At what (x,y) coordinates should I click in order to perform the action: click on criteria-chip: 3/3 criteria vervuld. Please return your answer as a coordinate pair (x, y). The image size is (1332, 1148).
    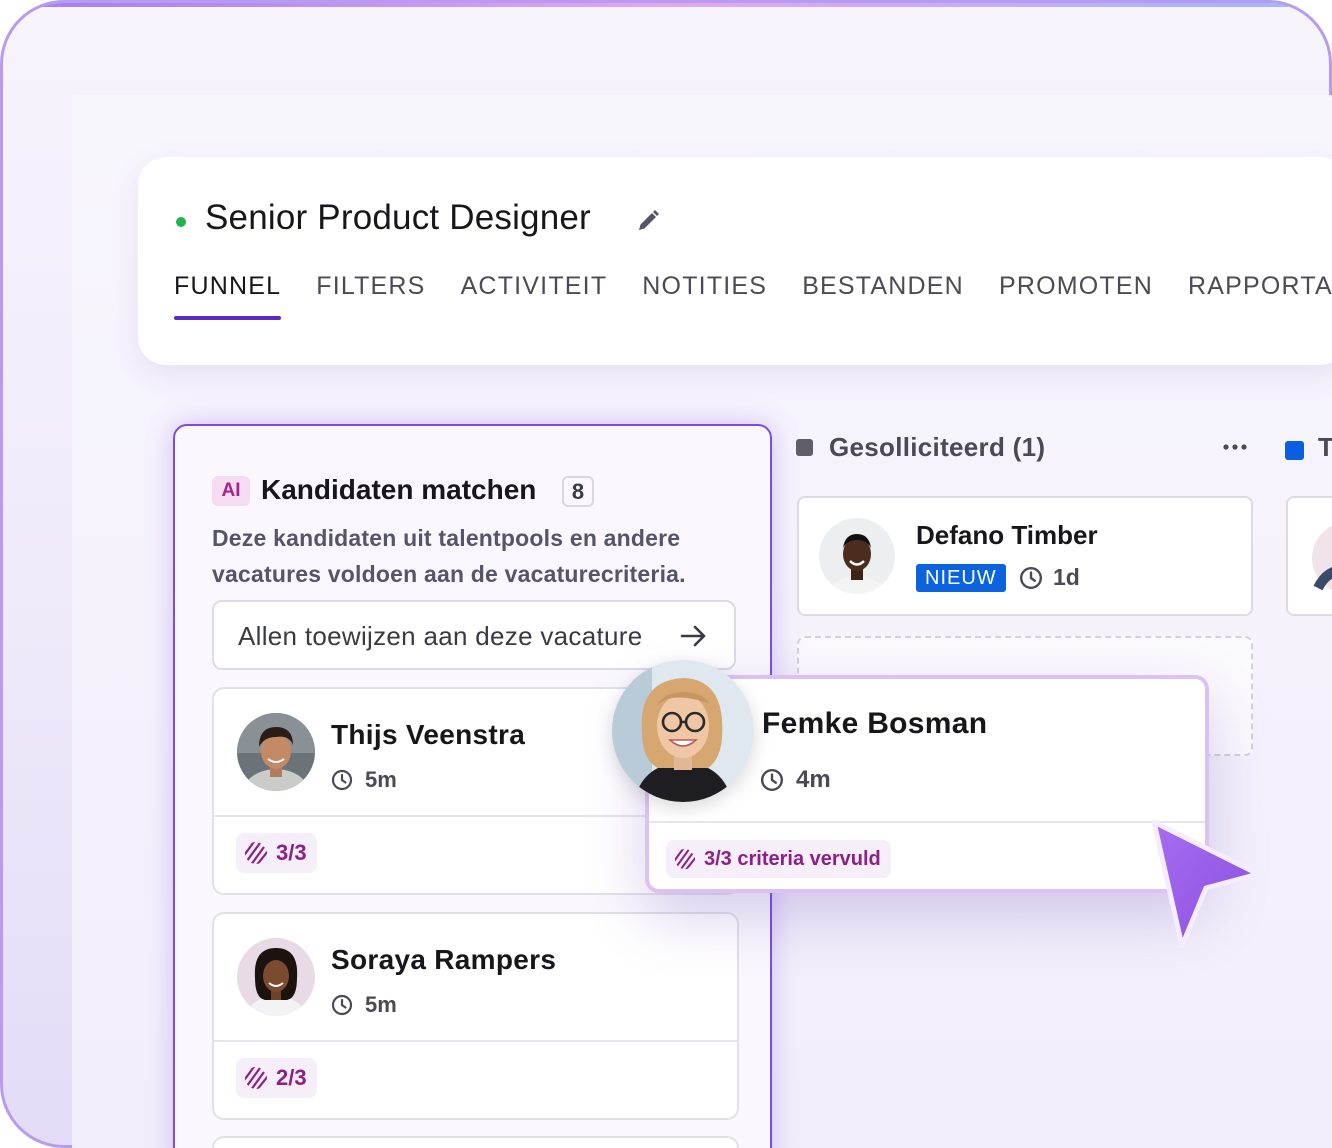
    Looking at the image, I should click on (778, 859).